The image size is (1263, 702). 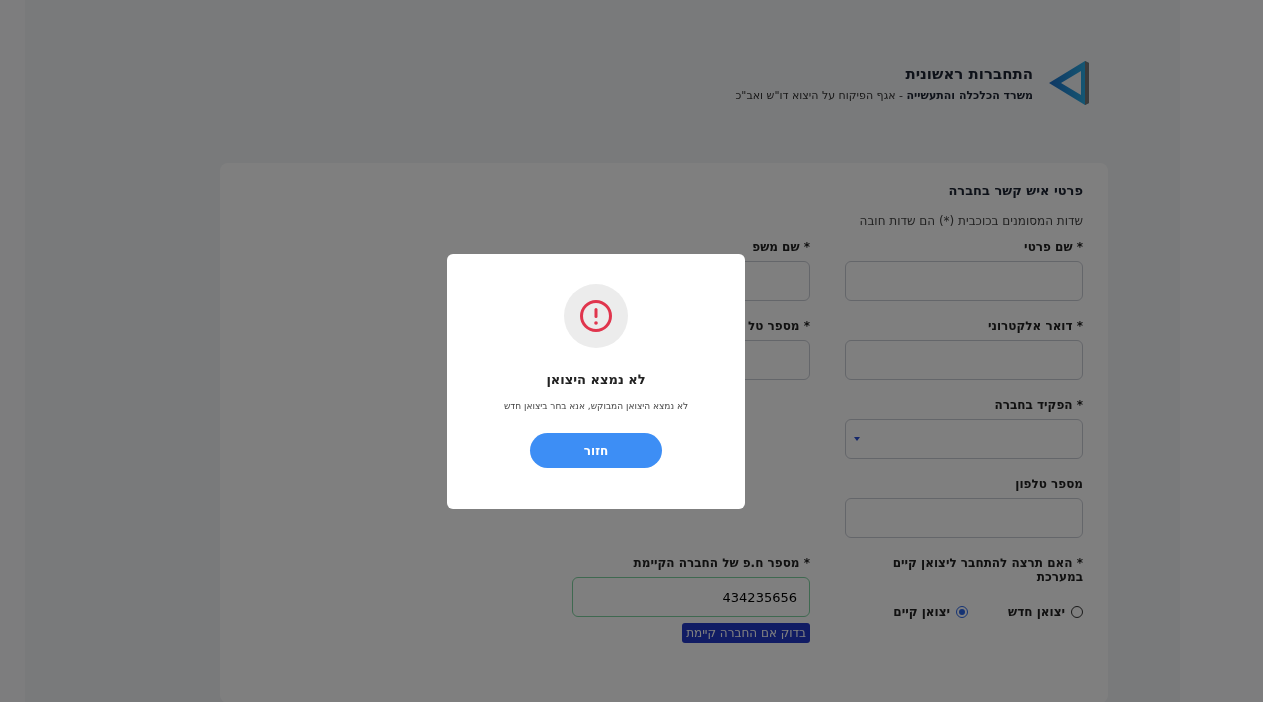 What do you see at coordinates (970, 221) in the screenshot?
I see `required-fields-note: שדות המסומנים בכוכבית (*) הם שדות חובה` at bounding box center [970, 221].